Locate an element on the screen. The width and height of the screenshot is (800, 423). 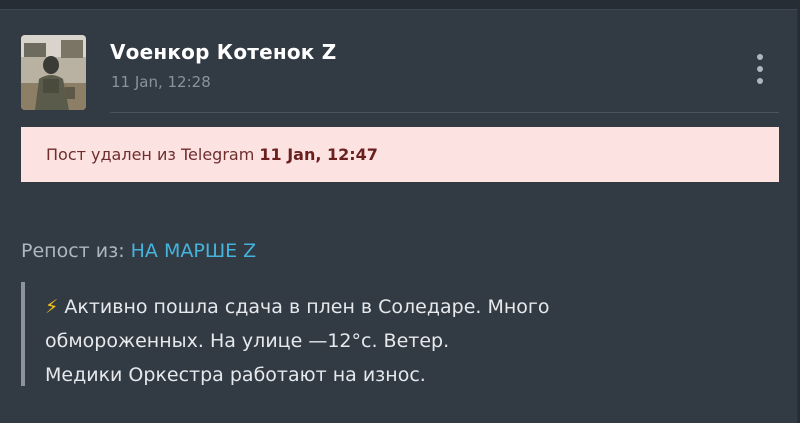
deleted-notice-banner: Пост удален из Telegram 11 Jan, 12:47 is located at coordinates (400, 154).